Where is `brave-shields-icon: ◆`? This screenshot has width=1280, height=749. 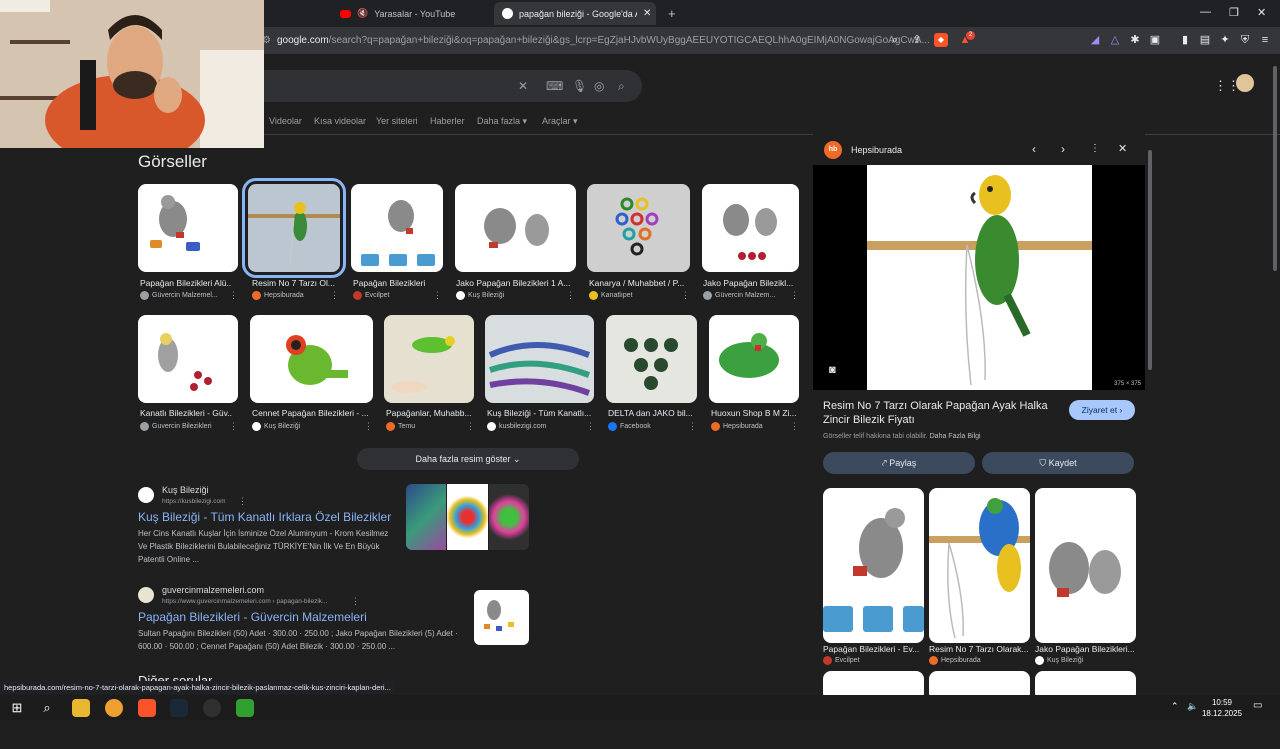
brave-shields-icon: ◆ is located at coordinates (941, 40).